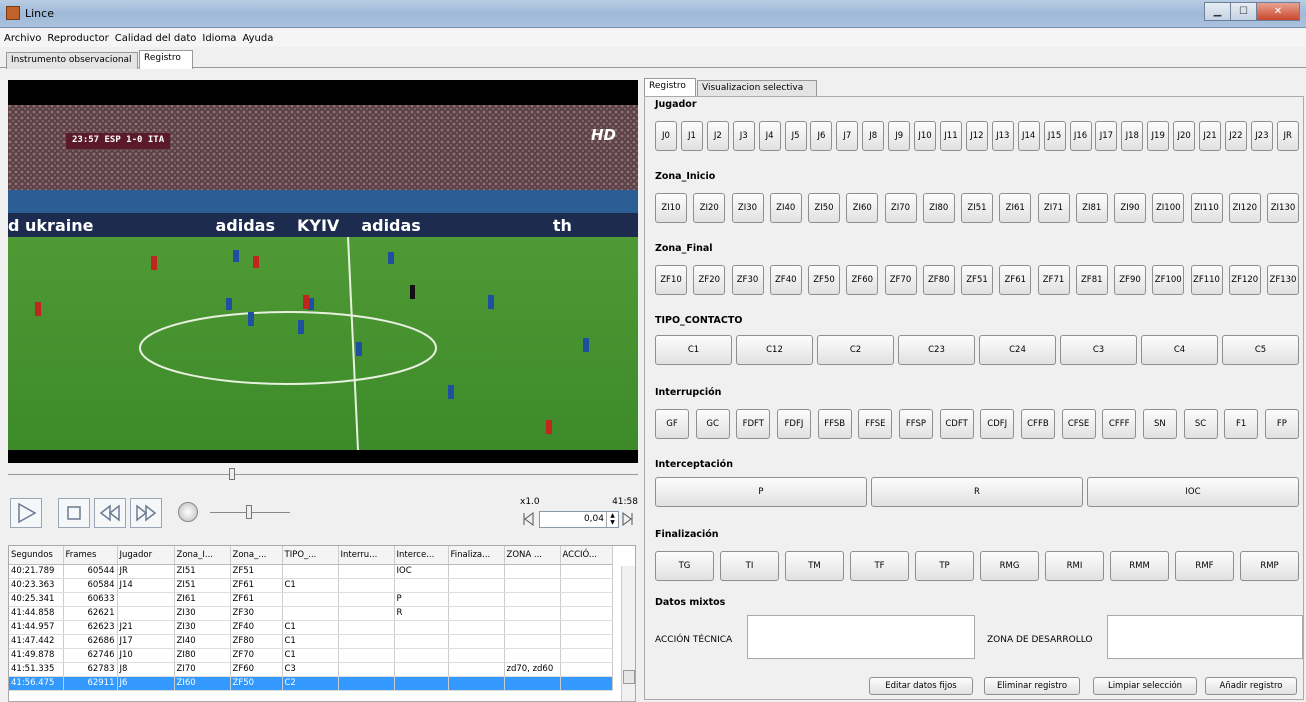 The height and width of the screenshot is (702, 1306). Describe the element at coordinates (1244, 280) in the screenshot. I see `code-button-zf120: ZF120` at that location.